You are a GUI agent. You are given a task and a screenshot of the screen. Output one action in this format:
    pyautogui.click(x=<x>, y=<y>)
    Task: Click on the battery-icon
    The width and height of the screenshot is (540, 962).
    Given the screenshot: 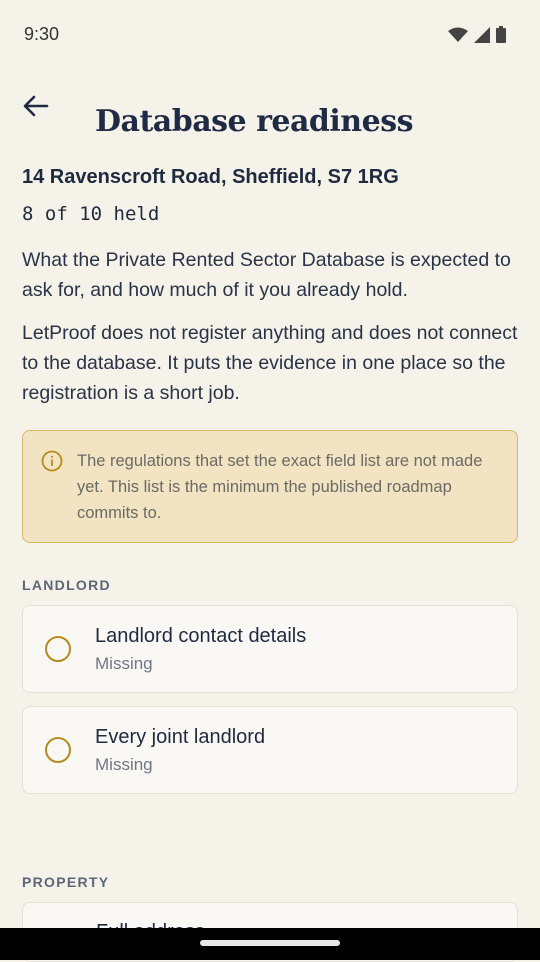 What is the action you would take?
    pyautogui.click(x=501, y=34)
    